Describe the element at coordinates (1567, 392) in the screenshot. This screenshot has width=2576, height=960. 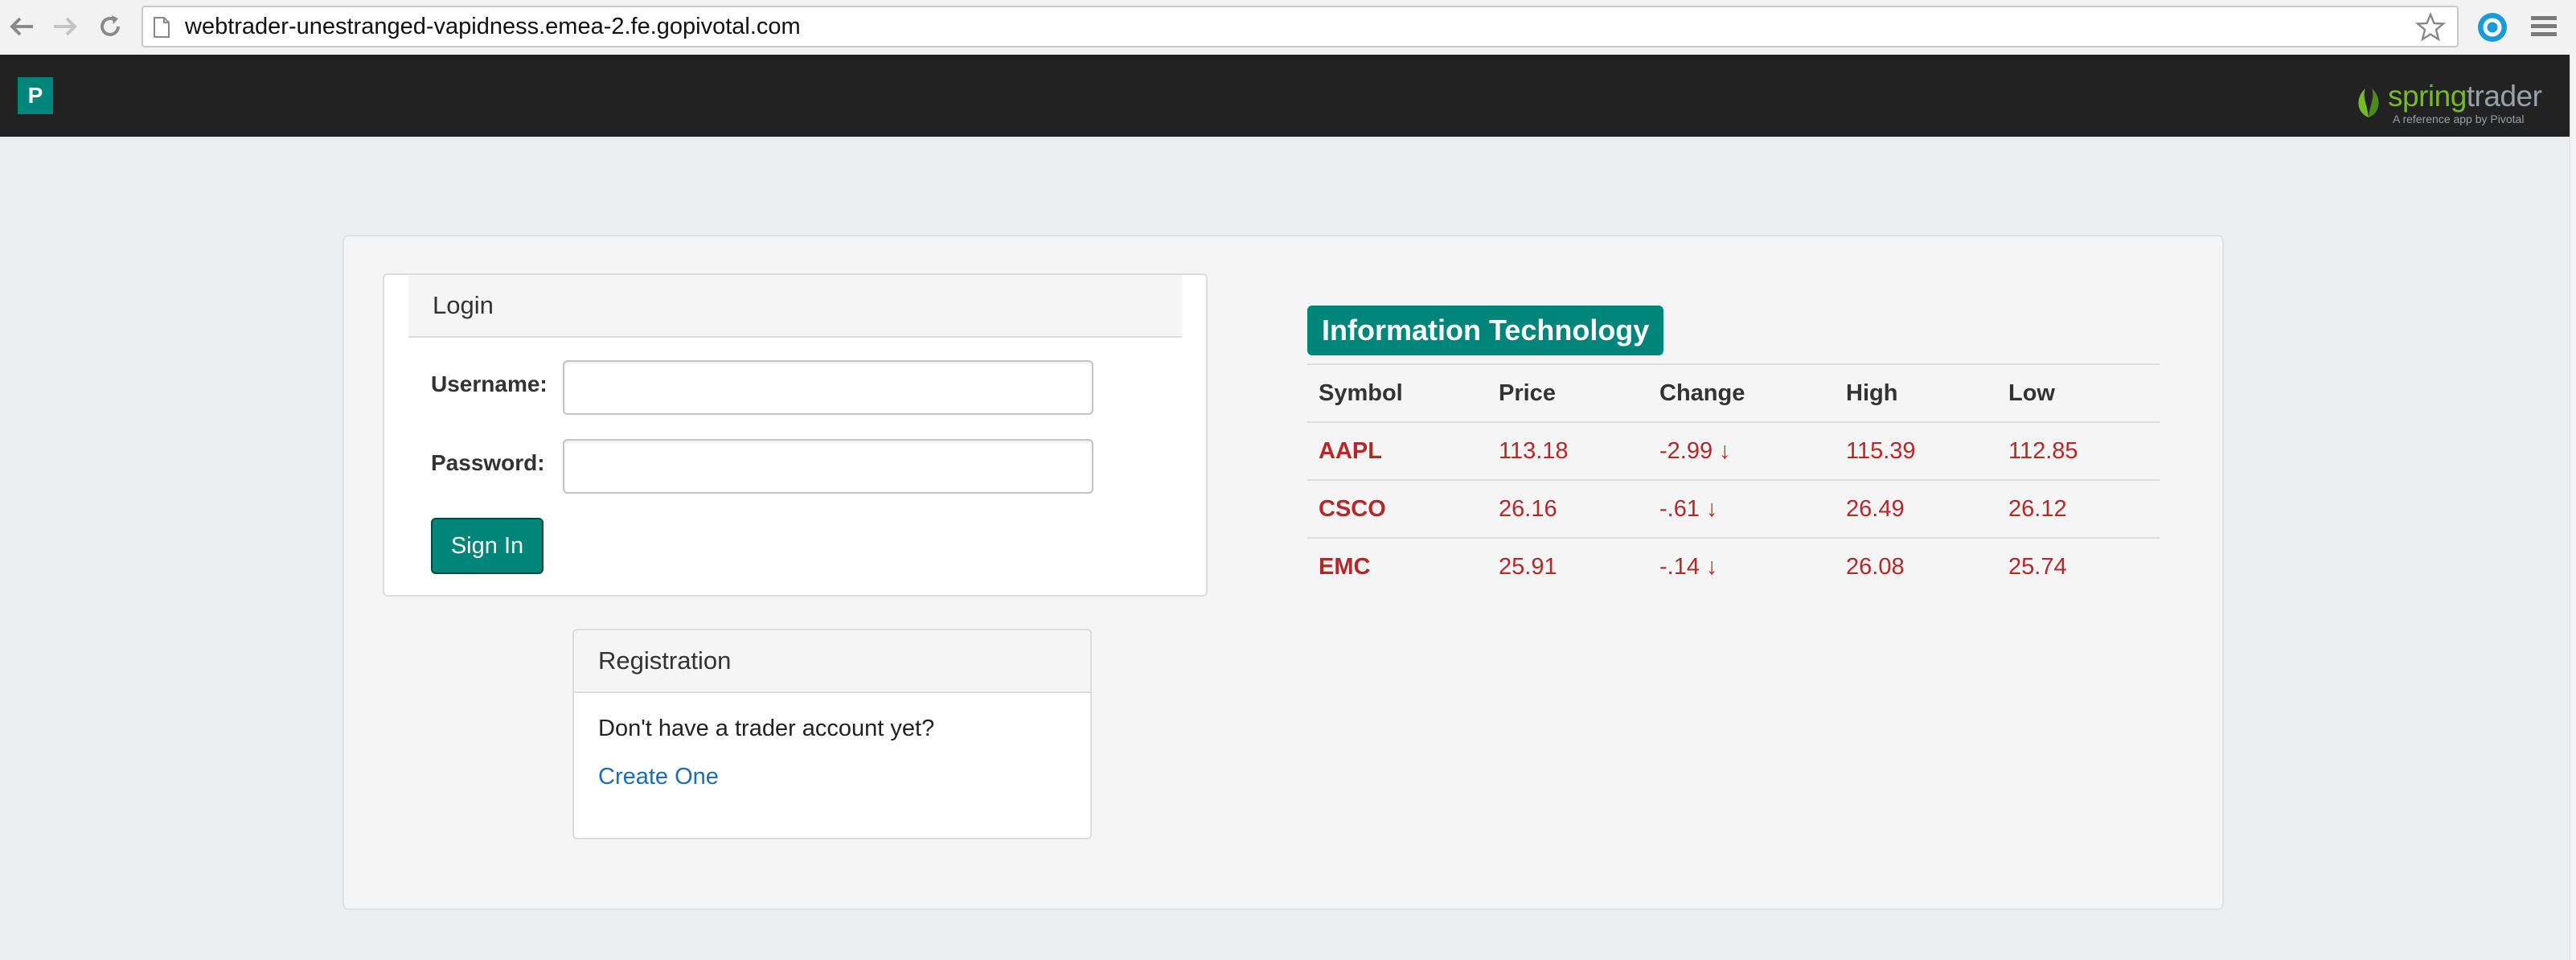
I see `column-header-price: Price` at that location.